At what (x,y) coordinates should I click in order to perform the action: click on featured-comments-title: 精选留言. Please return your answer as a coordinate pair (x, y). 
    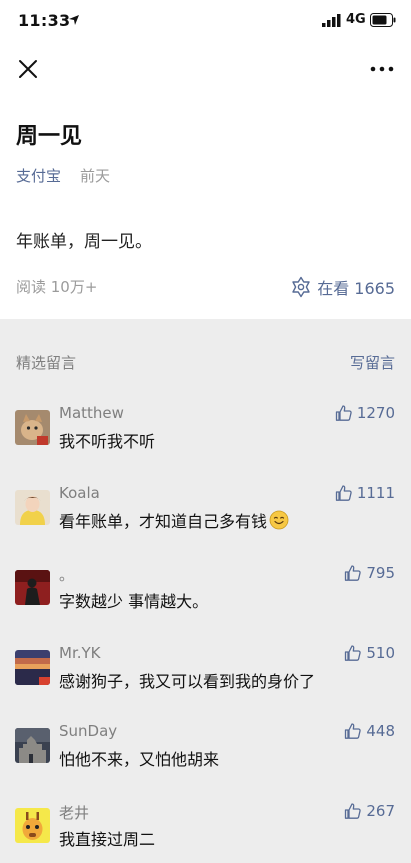
    Looking at the image, I should click on (46, 363).